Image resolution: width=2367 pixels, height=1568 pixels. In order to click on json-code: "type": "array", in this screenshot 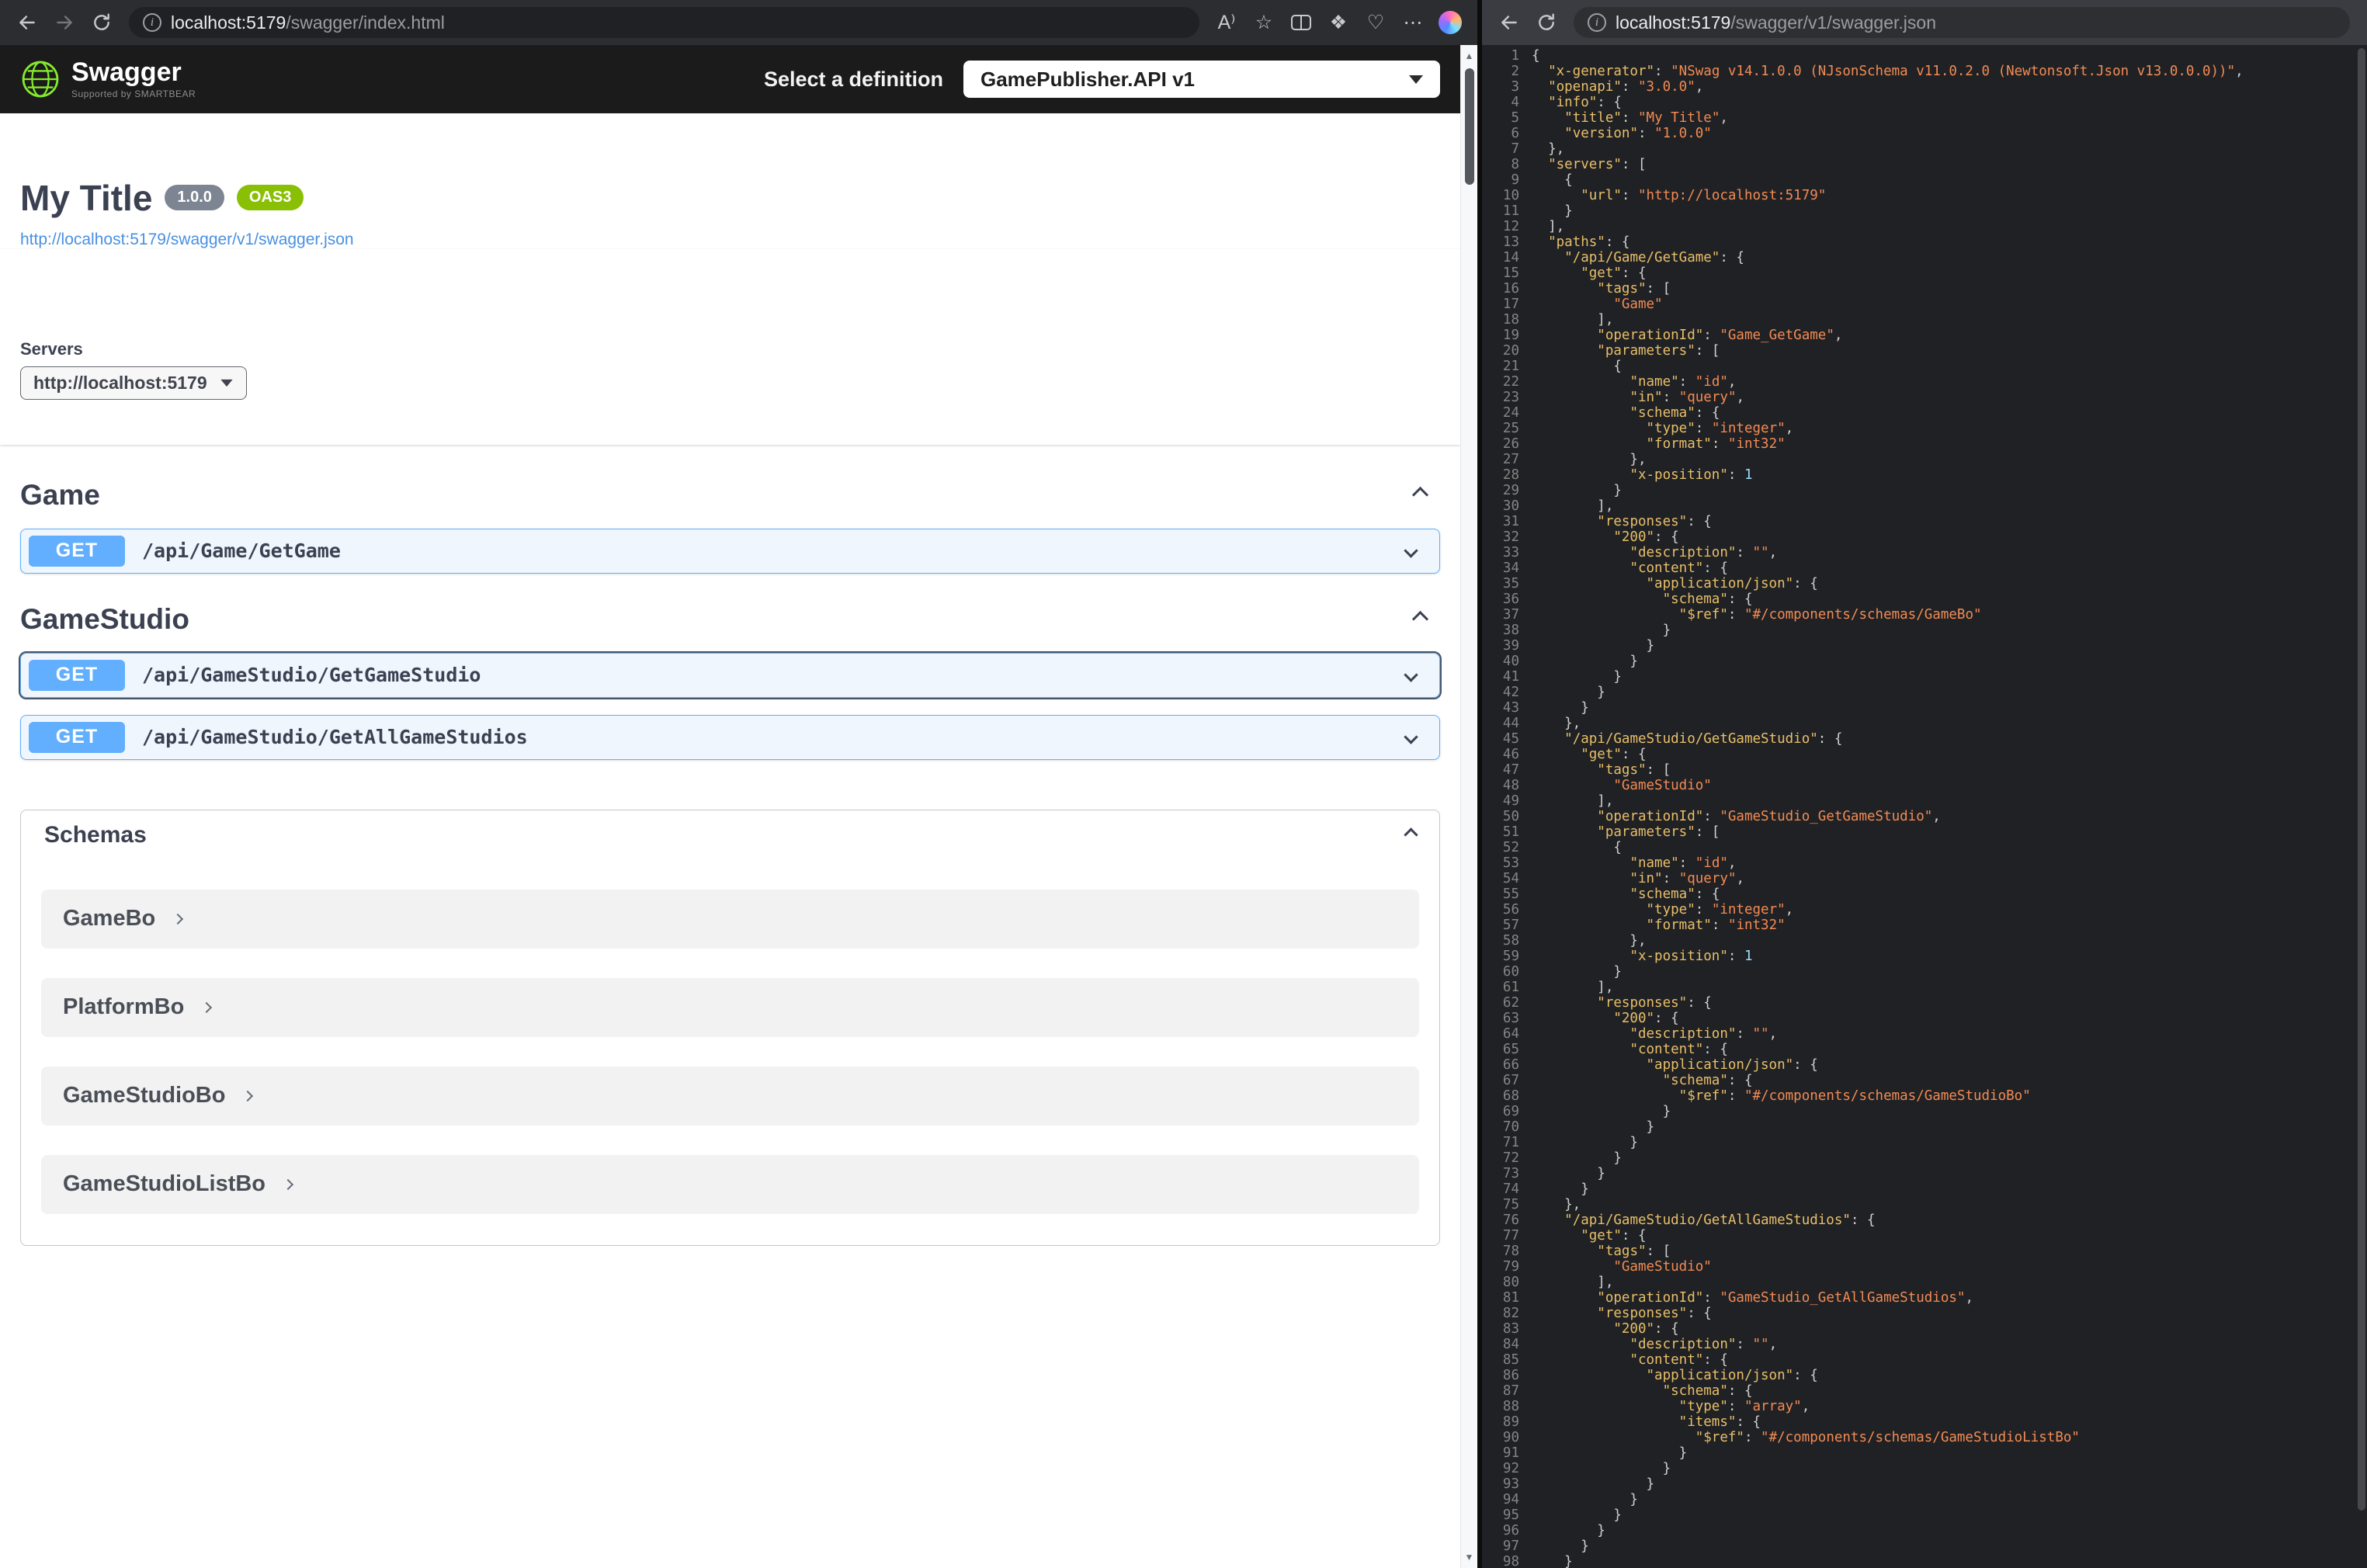, I will do `click(1744, 1406)`.